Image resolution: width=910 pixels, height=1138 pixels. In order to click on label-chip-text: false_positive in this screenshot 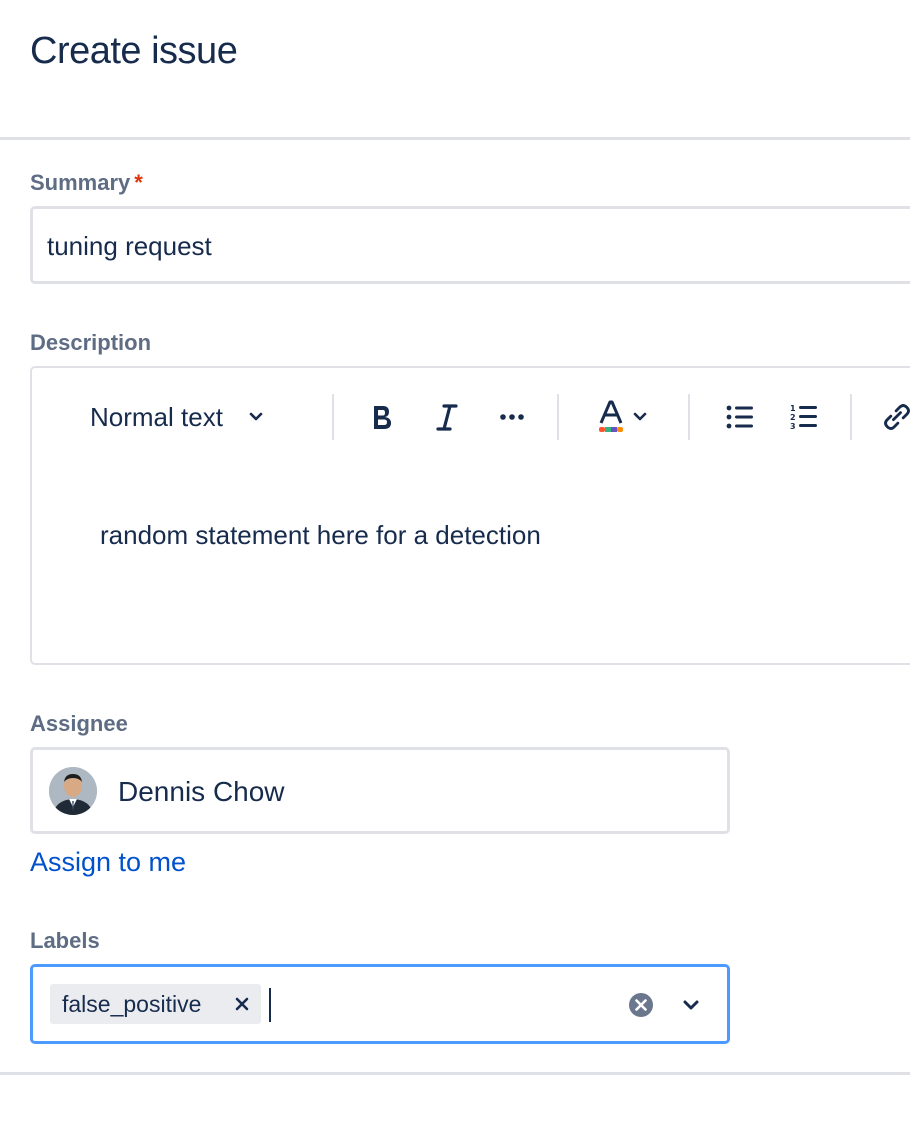, I will do `click(132, 1004)`.